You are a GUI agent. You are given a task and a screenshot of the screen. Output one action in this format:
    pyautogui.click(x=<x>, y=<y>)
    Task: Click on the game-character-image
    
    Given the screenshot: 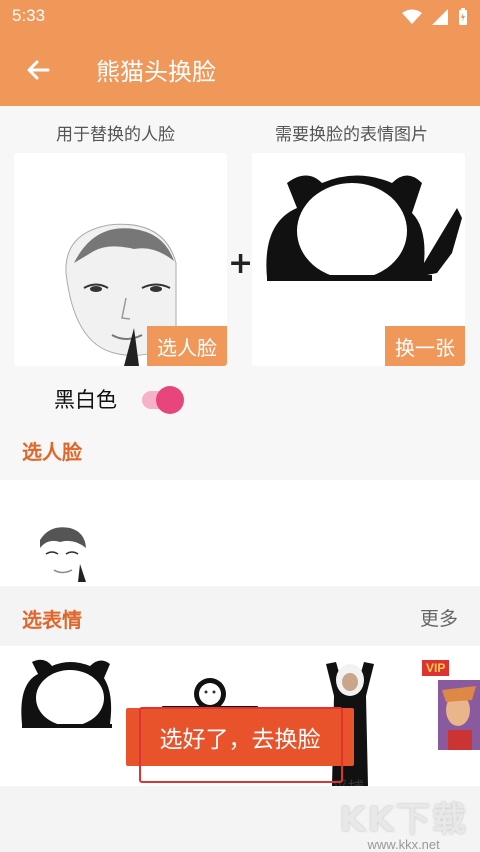 What is the action you would take?
    pyautogui.click(x=459, y=715)
    